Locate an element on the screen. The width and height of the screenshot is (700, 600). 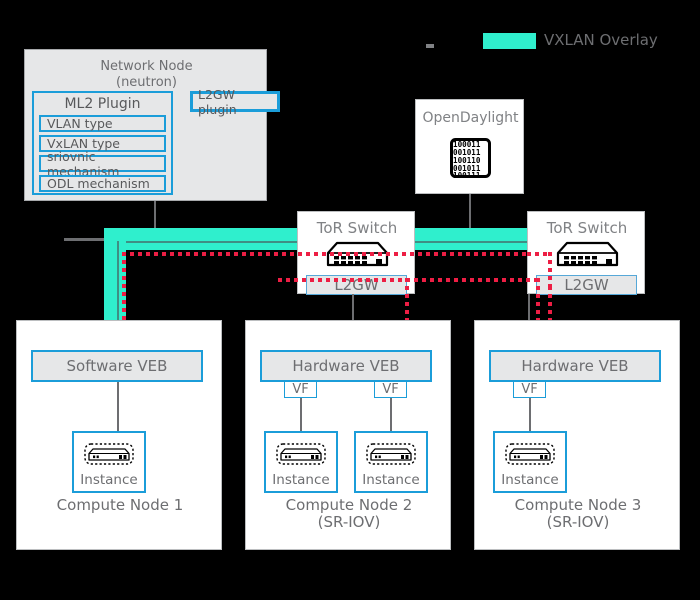
l2gw-plugin-box: L2GW plugin is located at coordinates (235, 102).